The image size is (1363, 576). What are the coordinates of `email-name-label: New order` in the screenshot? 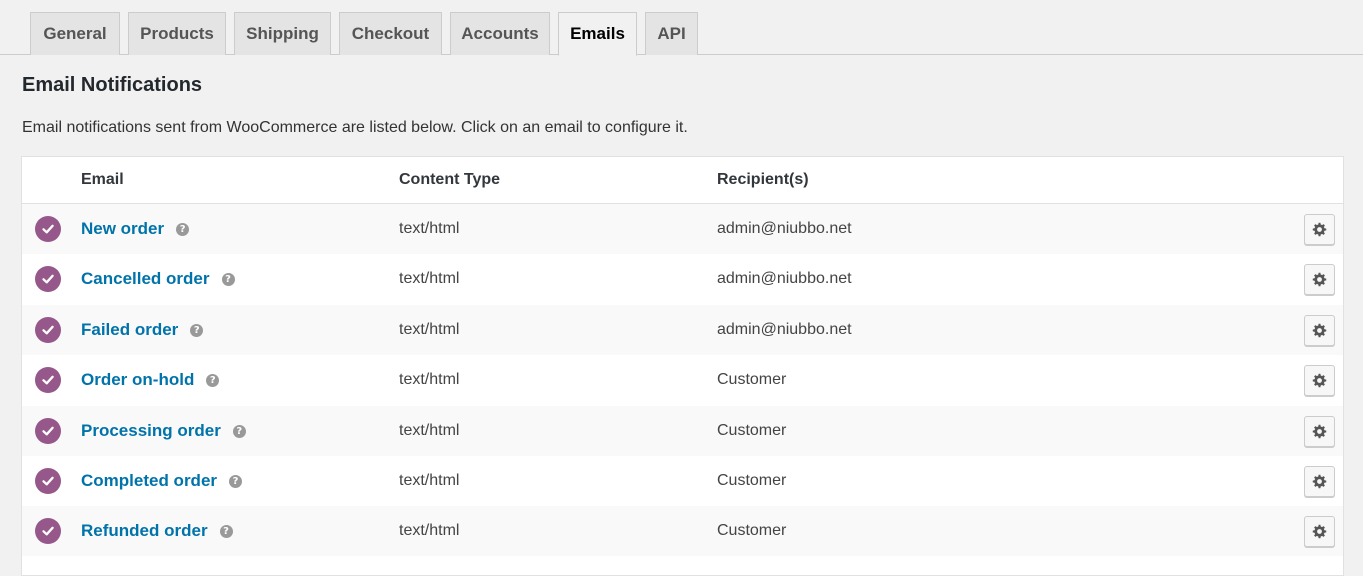 It's located at (123, 228).